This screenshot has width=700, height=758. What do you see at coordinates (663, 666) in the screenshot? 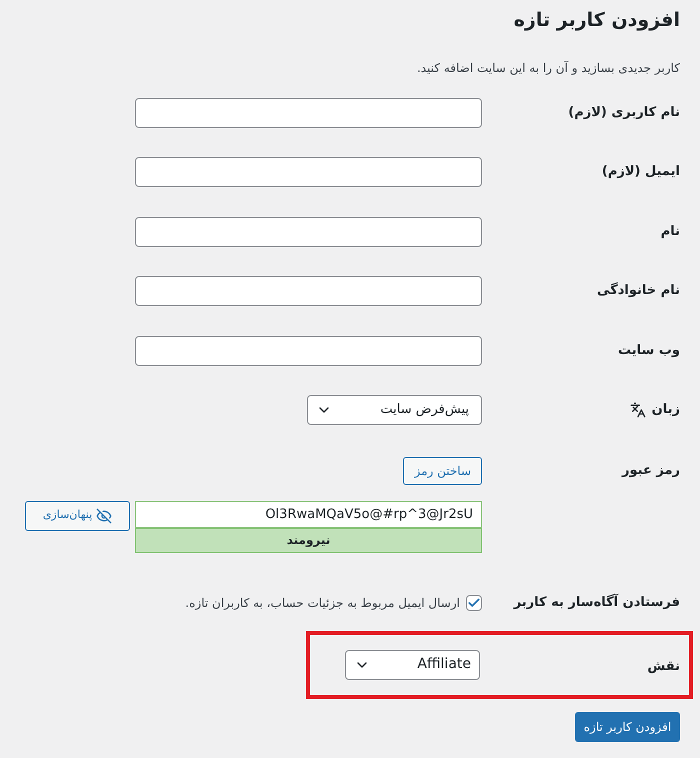
I see `field-label: نقش` at bounding box center [663, 666].